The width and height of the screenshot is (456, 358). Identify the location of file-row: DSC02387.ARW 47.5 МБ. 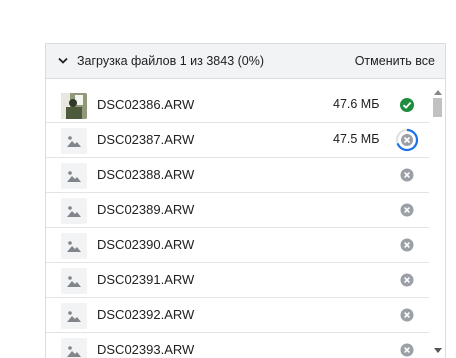
(237, 140).